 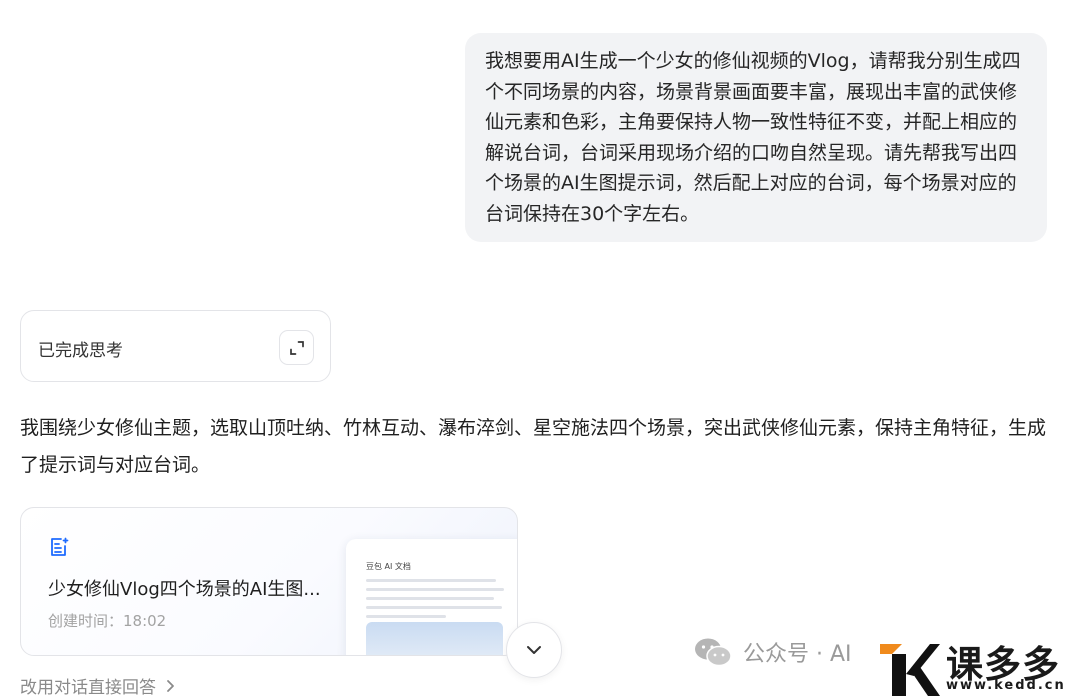 What do you see at coordinates (910, 670) in the screenshot?
I see `kedd-k-icon` at bounding box center [910, 670].